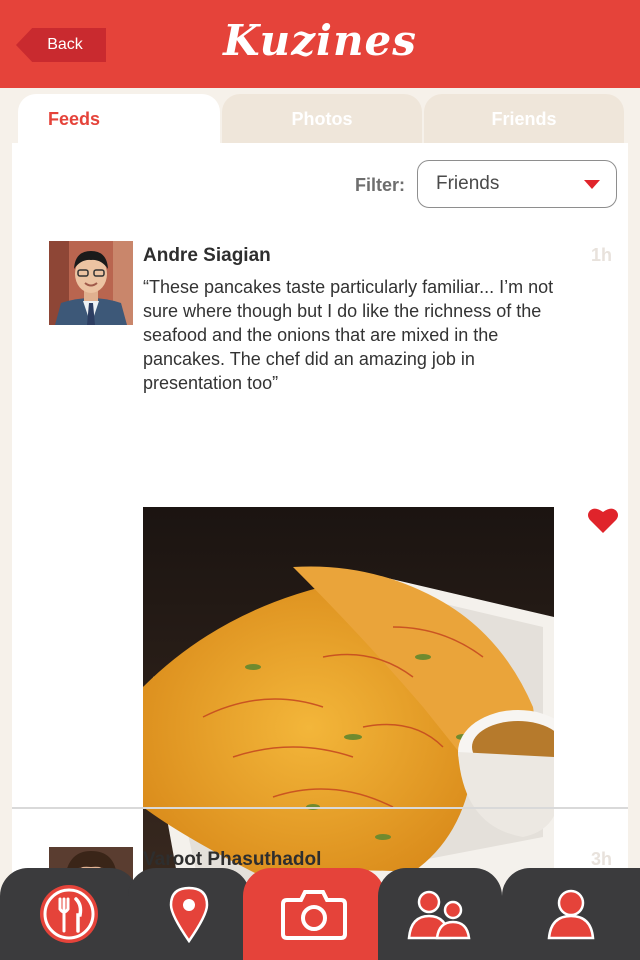 Image resolution: width=640 pixels, height=960 pixels. I want to click on app-header: Back Kuzines, so click(320, 44).